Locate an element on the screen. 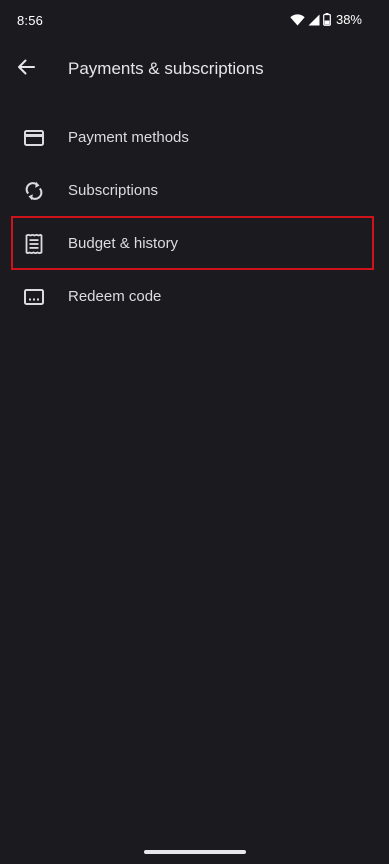 The height and width of the screenshot is (864, 389). arrow-back-icon is located at coordinates (26, 69).